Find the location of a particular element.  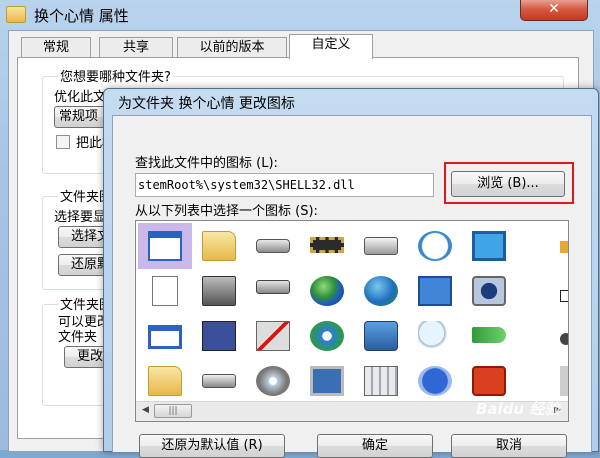

properties-title: 换个心情 属性 is located at coordinates (81, 16).